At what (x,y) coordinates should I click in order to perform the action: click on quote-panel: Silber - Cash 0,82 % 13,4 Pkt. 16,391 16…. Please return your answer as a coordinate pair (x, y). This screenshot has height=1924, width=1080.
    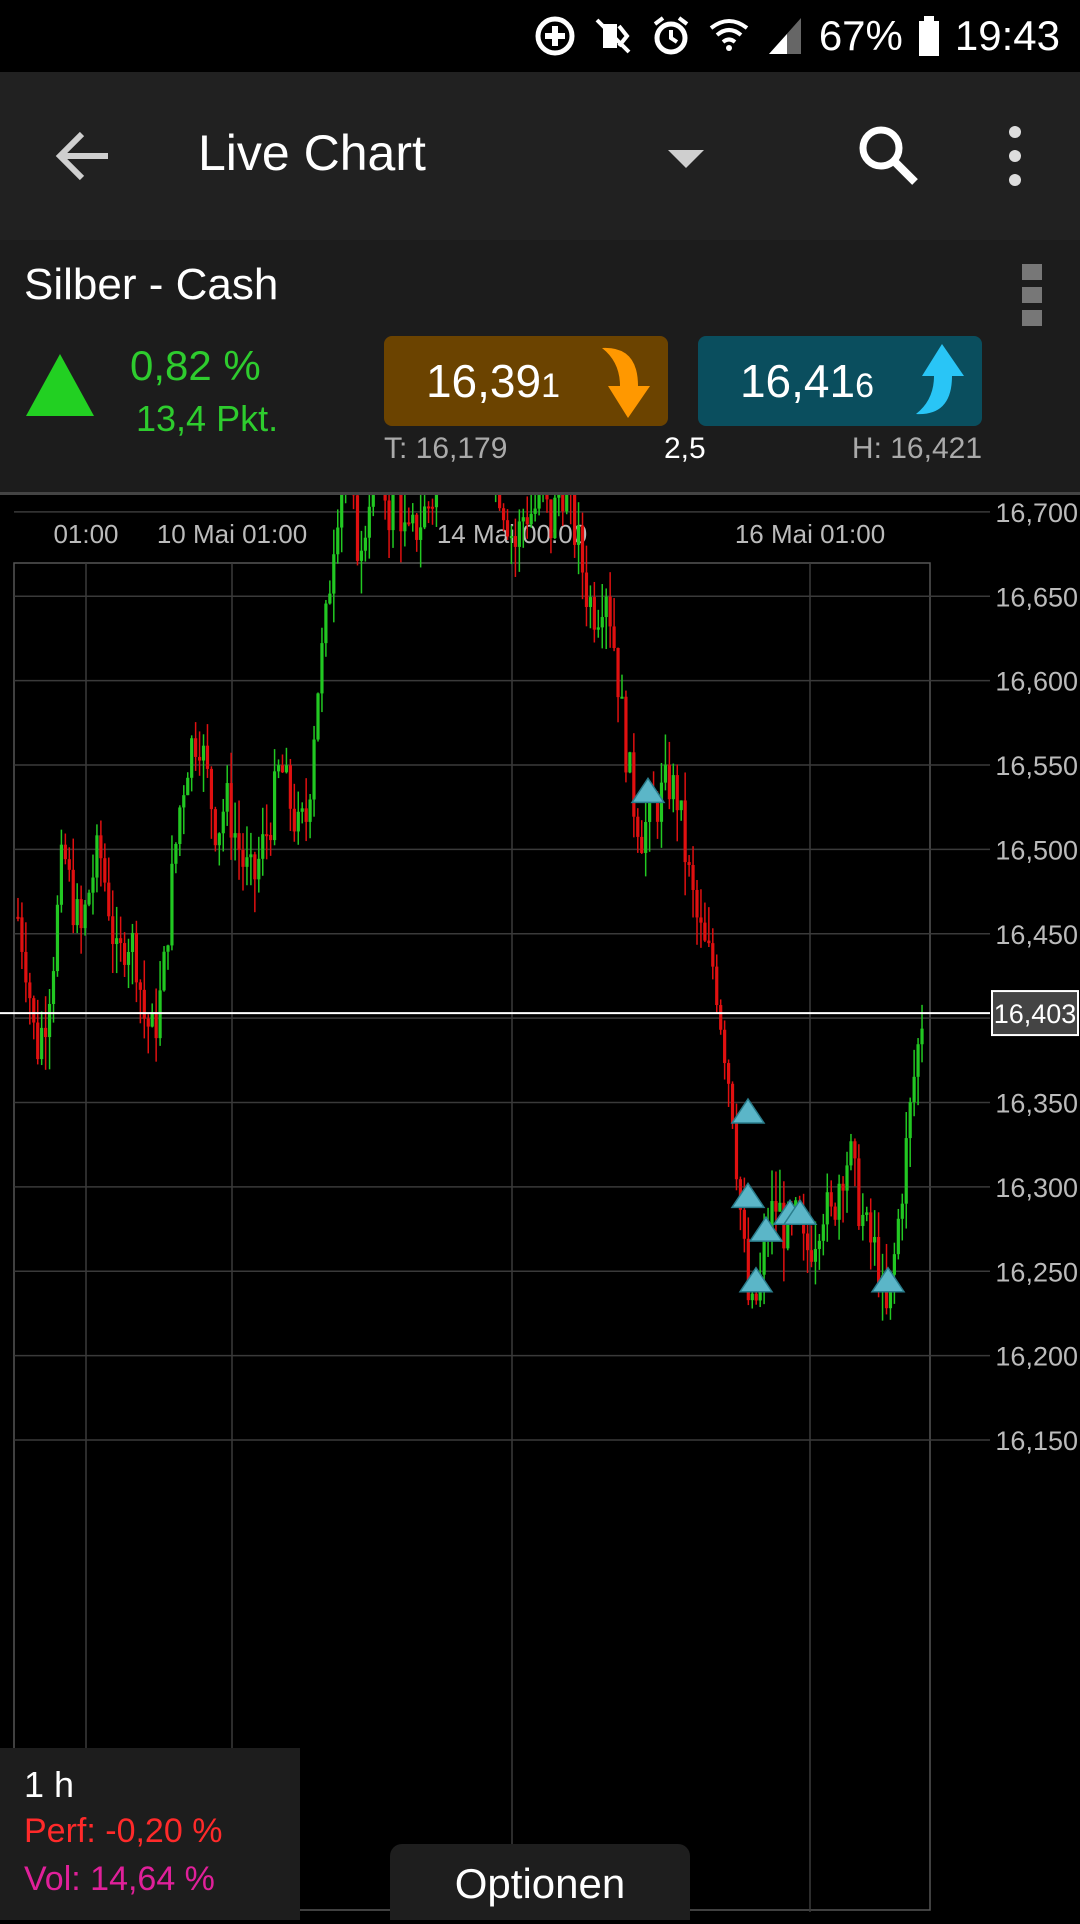
    Looking at the image, I should click on (540, 366).